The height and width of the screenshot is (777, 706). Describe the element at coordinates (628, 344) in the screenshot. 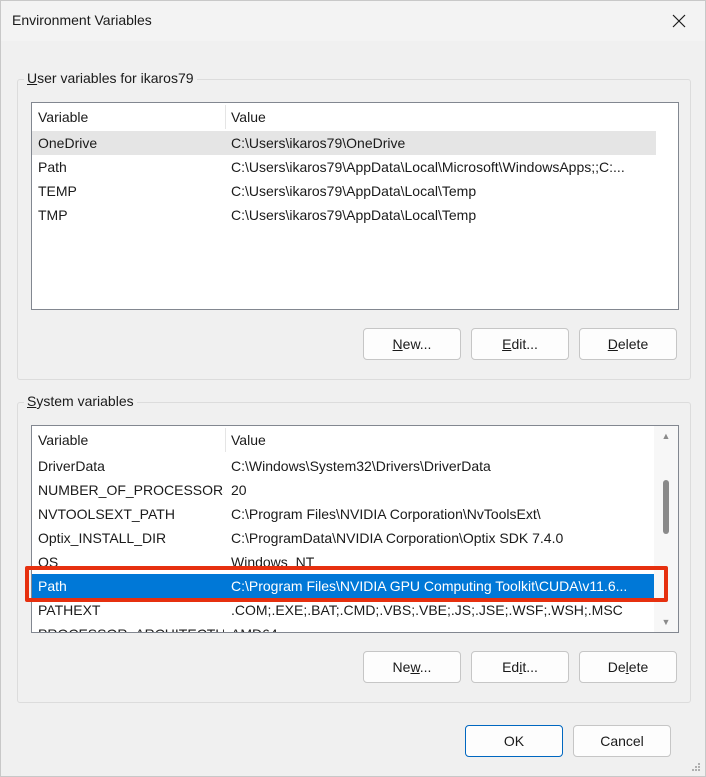

I see `user-delete-button: Delete` at that location.